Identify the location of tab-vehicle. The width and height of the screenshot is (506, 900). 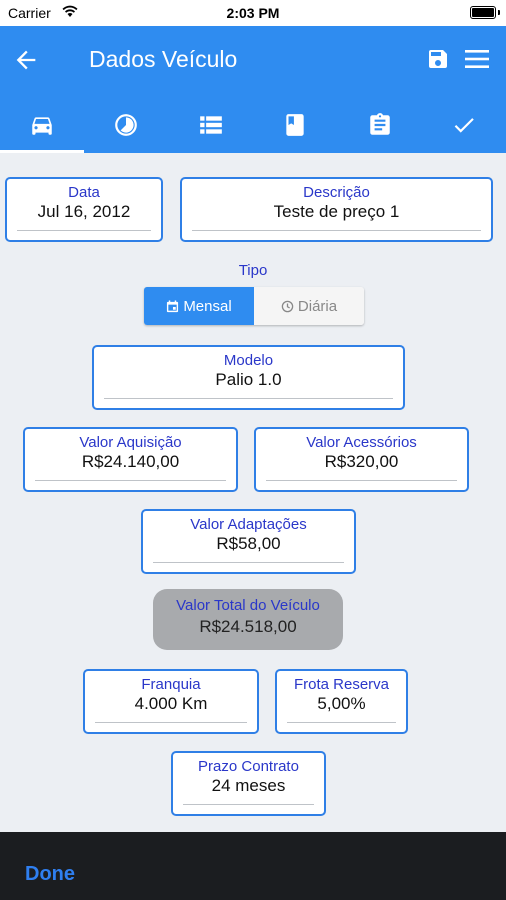
(42, 124).